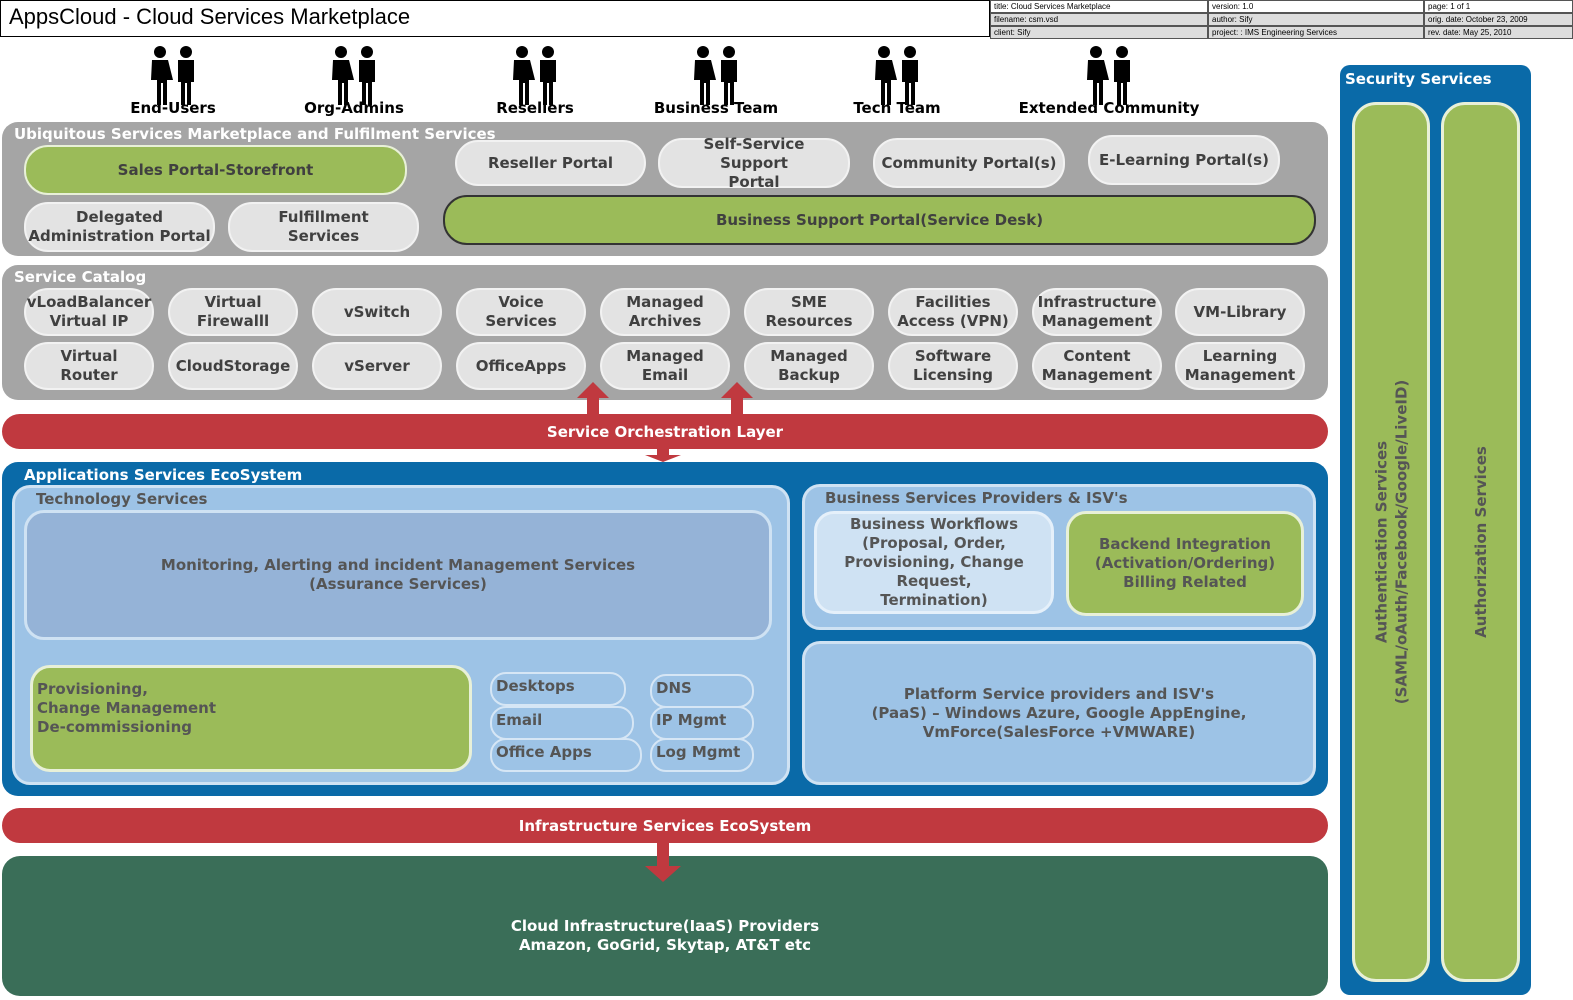  I want to click on catalog-item: Infrastructure Management, so click(1097, 312).